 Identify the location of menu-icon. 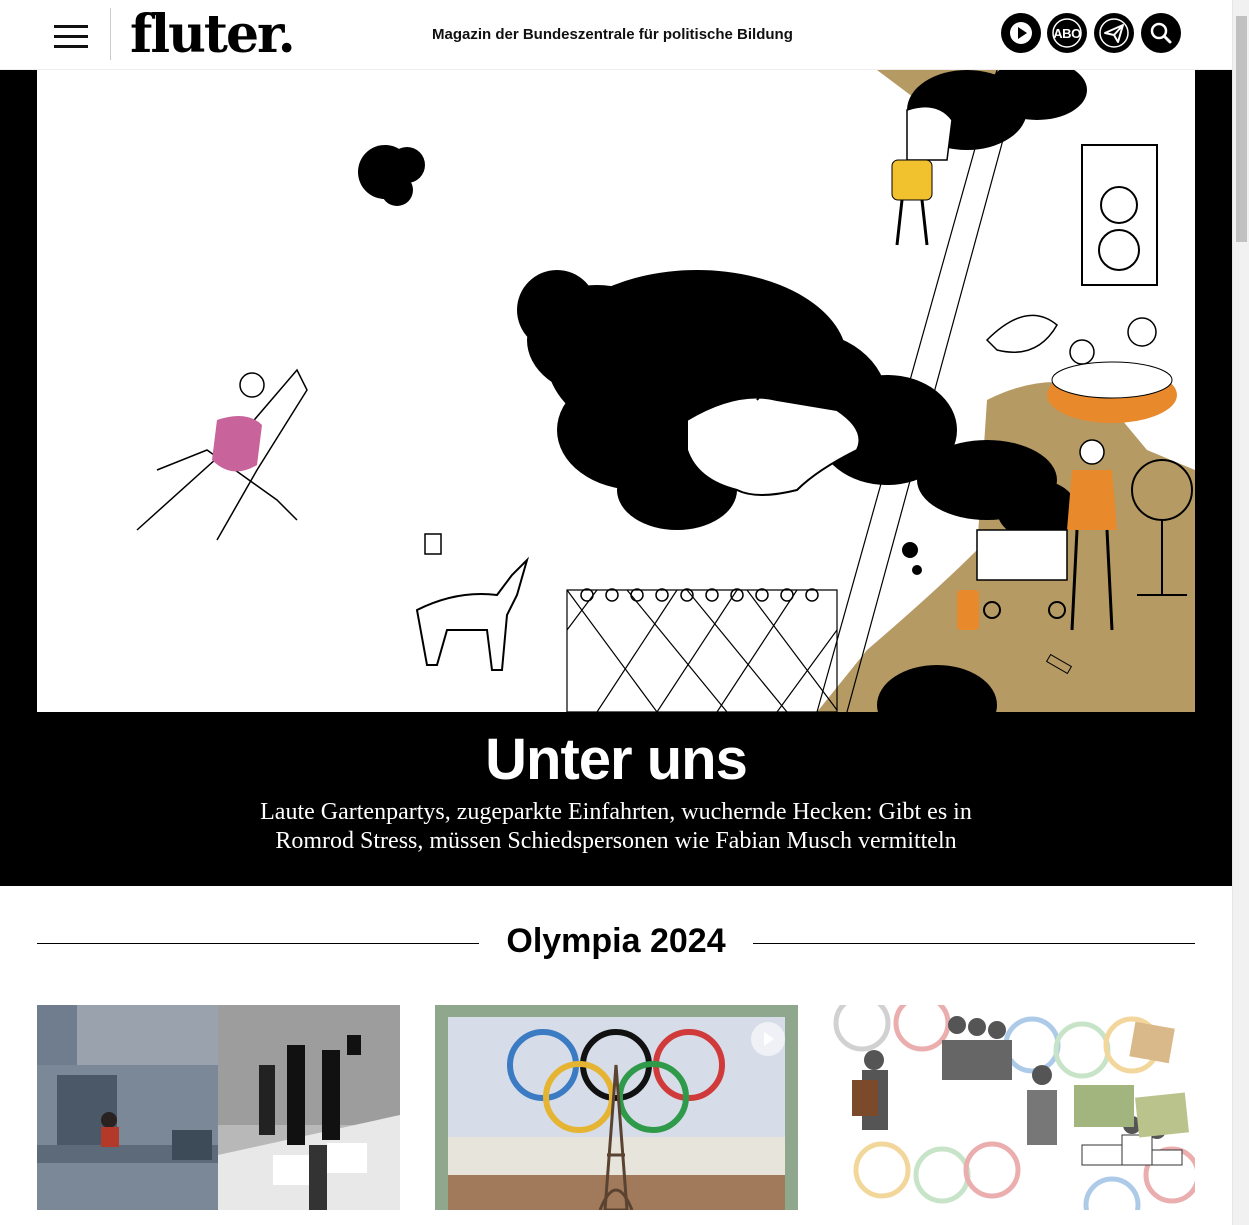
(71, 37).